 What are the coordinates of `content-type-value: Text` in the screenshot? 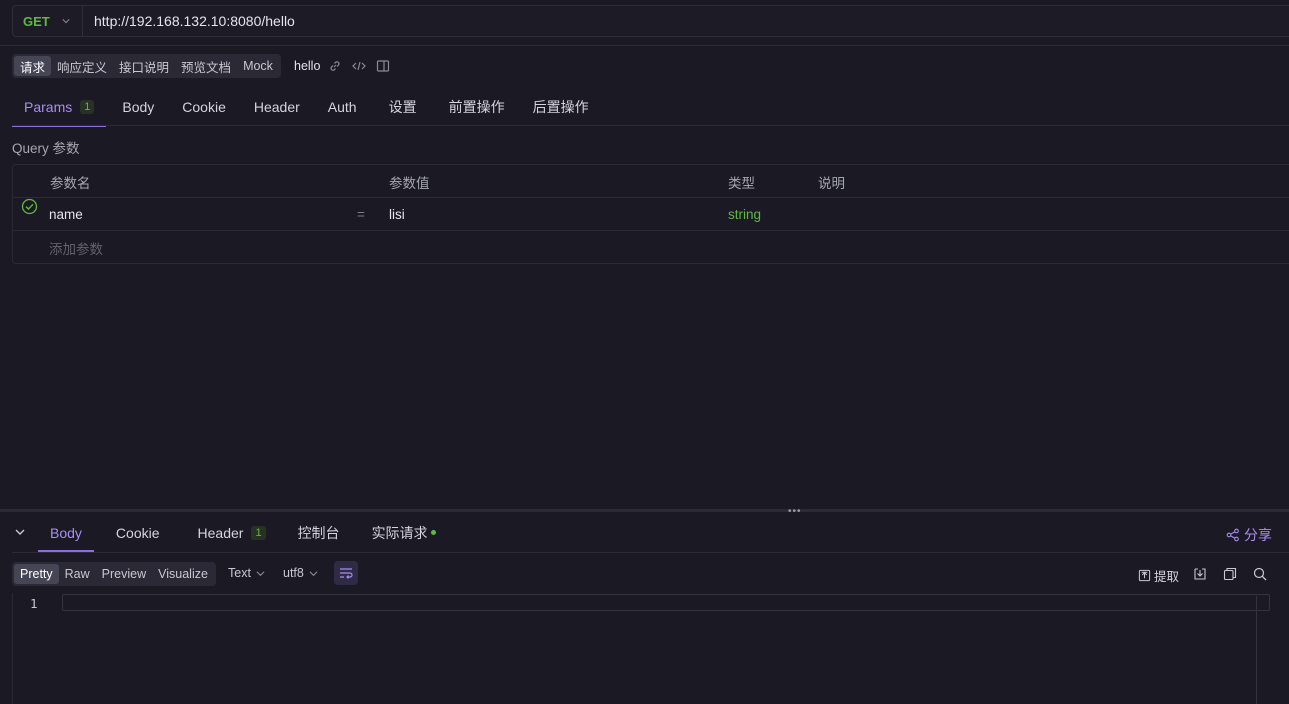 It's located at (239, 573).